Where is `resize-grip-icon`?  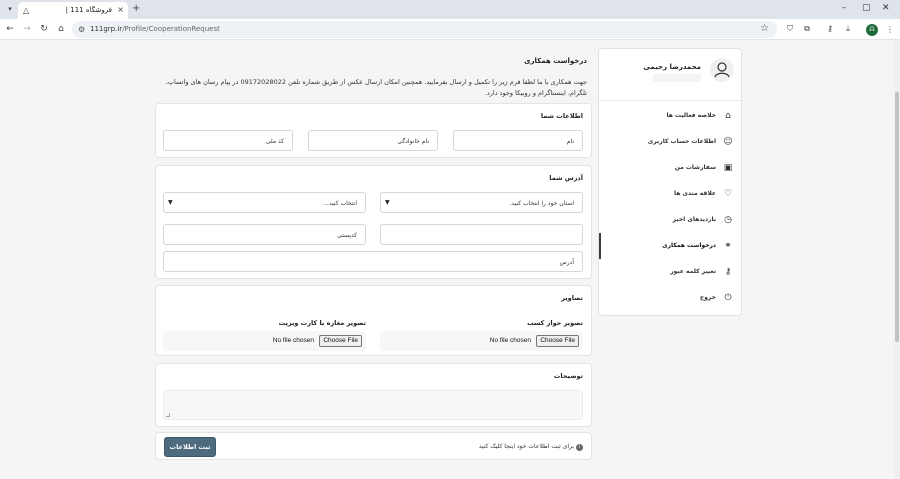 resize-grip-icon is located at coordinates (168, 415).